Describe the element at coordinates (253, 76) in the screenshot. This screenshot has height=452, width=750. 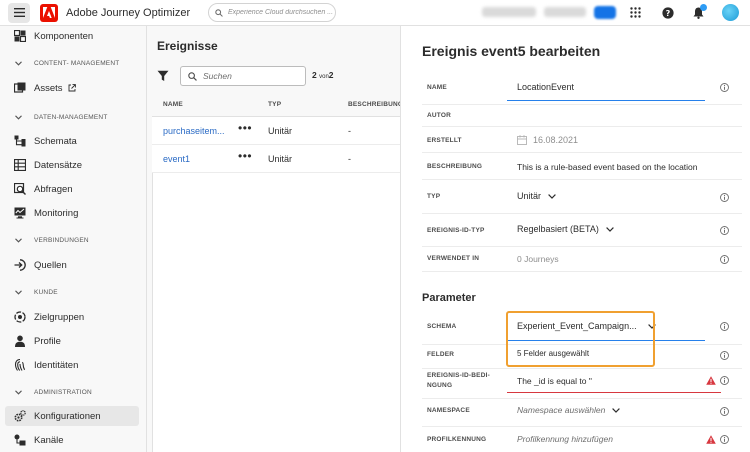
I see `events-search-input` at that location.